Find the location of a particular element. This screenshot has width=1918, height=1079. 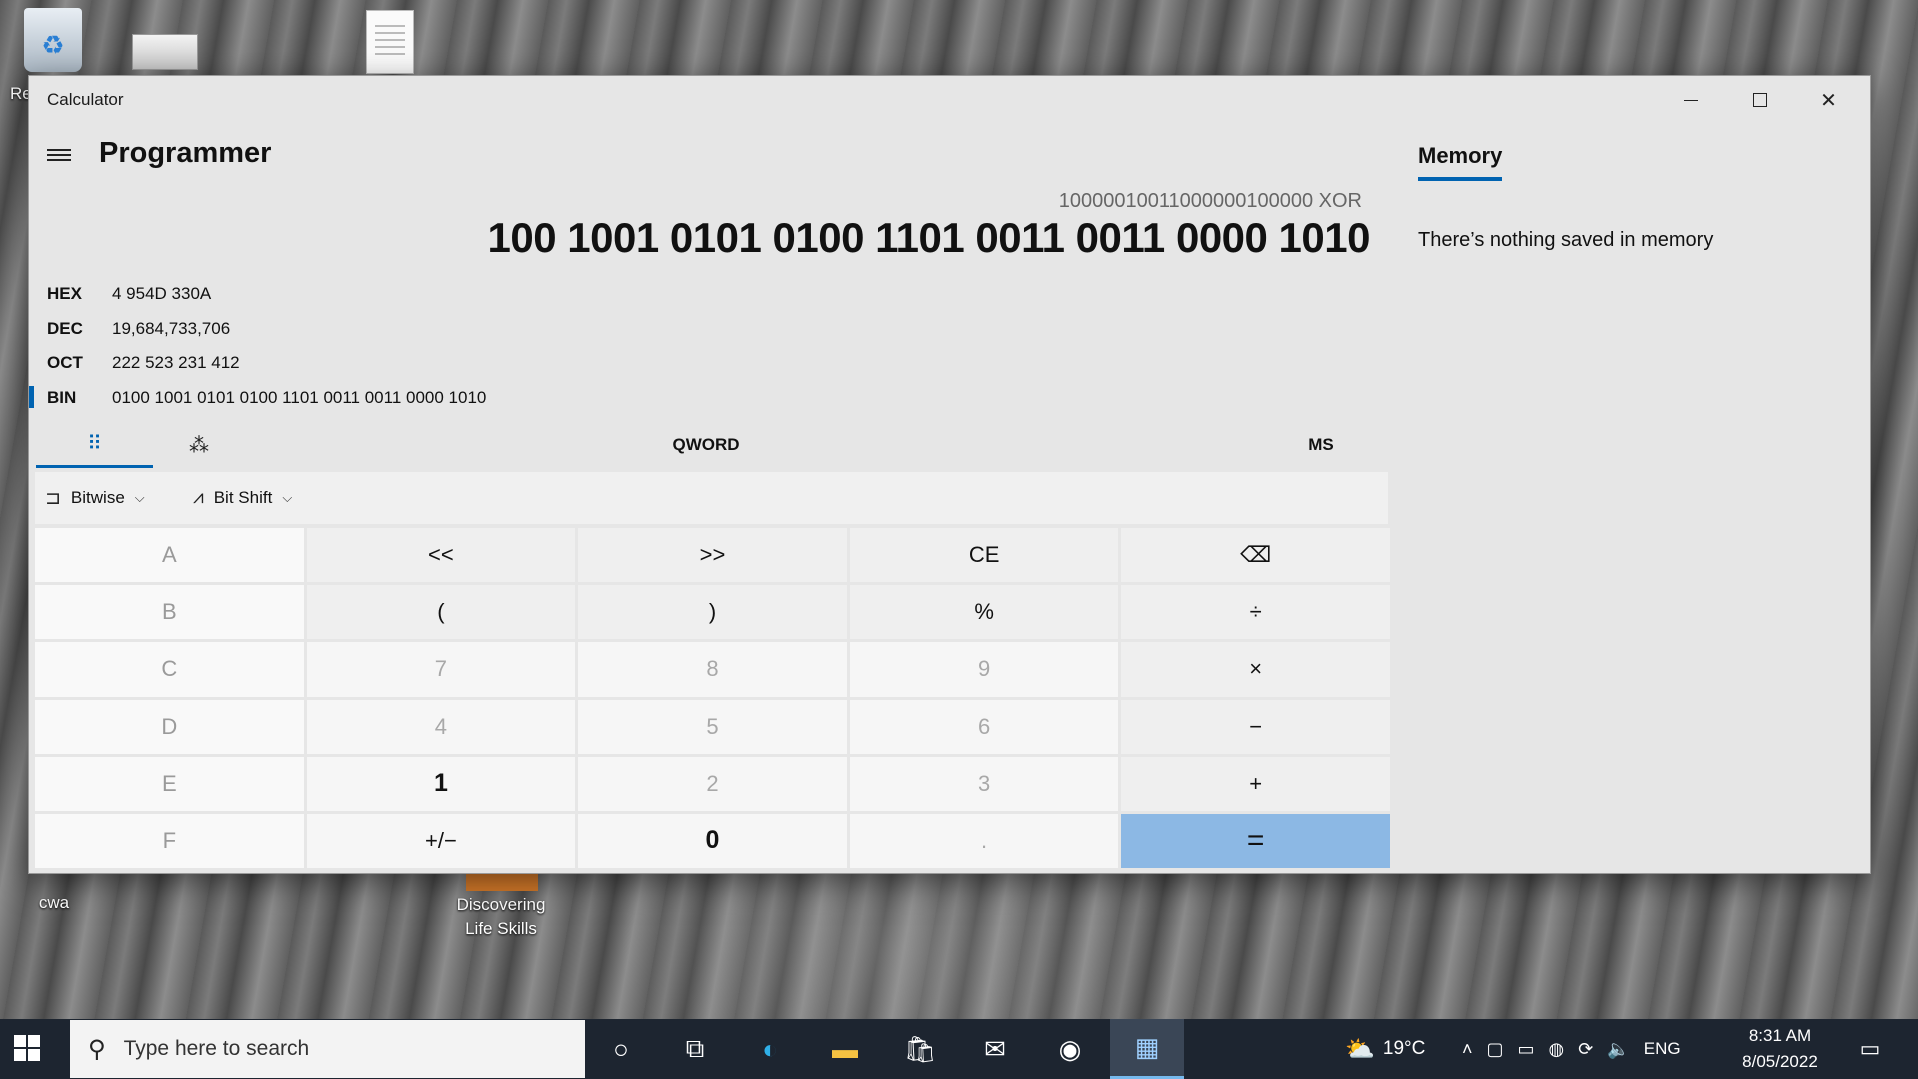

key-subtract: − is located at coordinates (1255, 726).